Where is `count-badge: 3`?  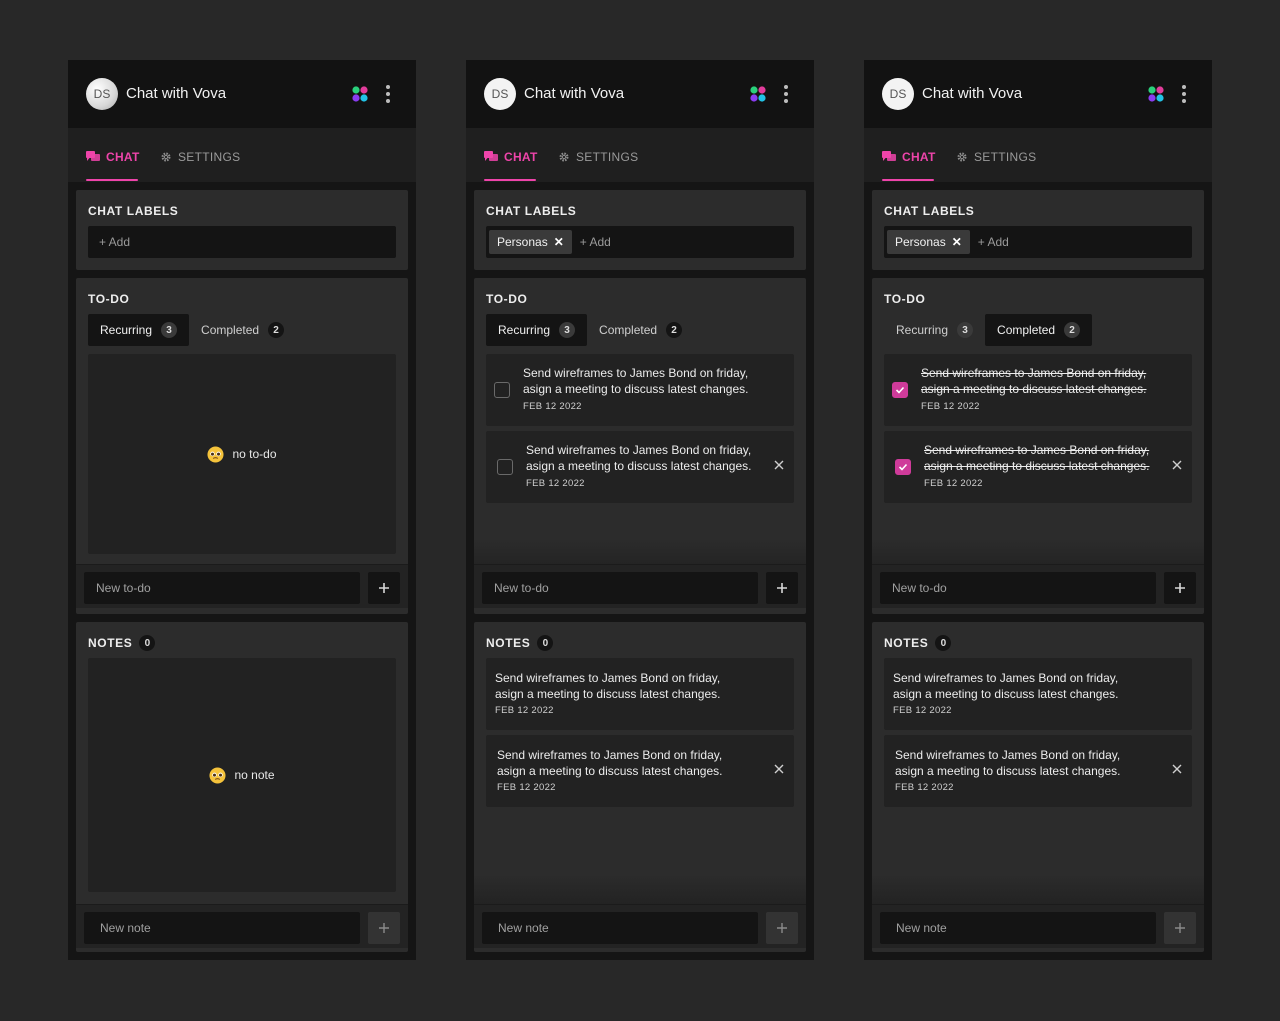
count-badge: 3 is located at coordinates (965, 330).